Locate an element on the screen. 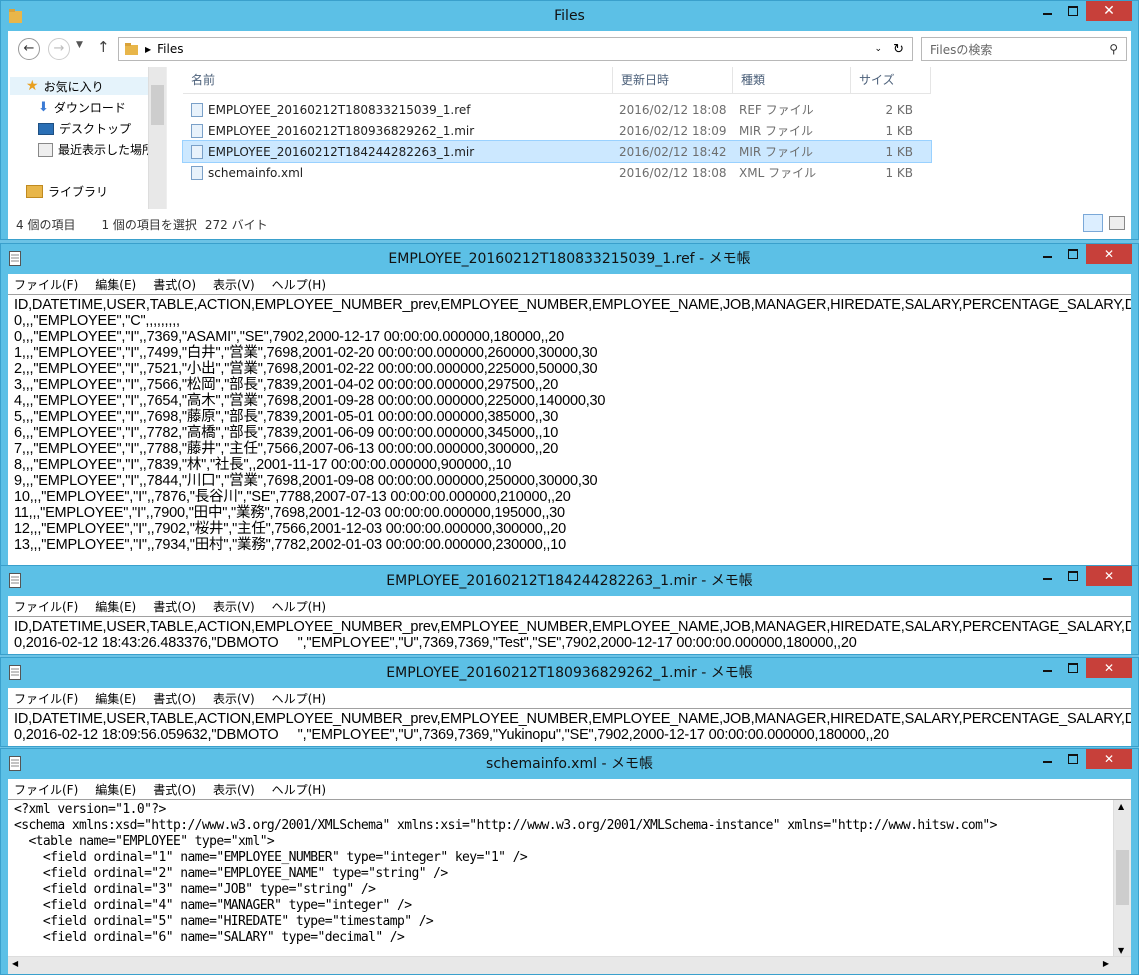 The height and width of the screenshot is (975, 1139). status-bar: 4 個の項目 1 個の項目を選択 272 バイト is located at coordinates (569, 224).